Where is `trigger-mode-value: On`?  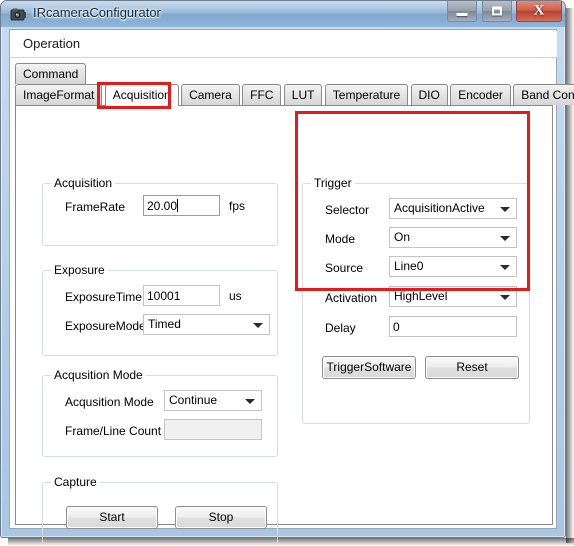
trigger-mode-value: On is located at coordinates (402, 237).